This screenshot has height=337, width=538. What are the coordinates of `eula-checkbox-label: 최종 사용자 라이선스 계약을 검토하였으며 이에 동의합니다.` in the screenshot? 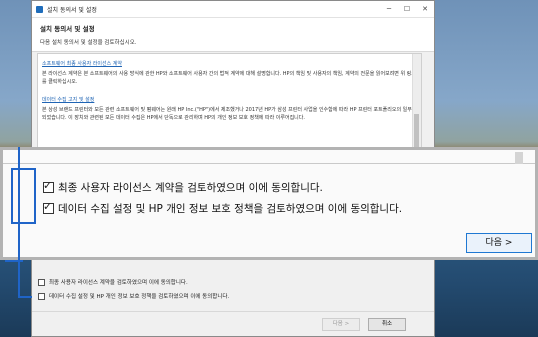 It's located at (118, 283).